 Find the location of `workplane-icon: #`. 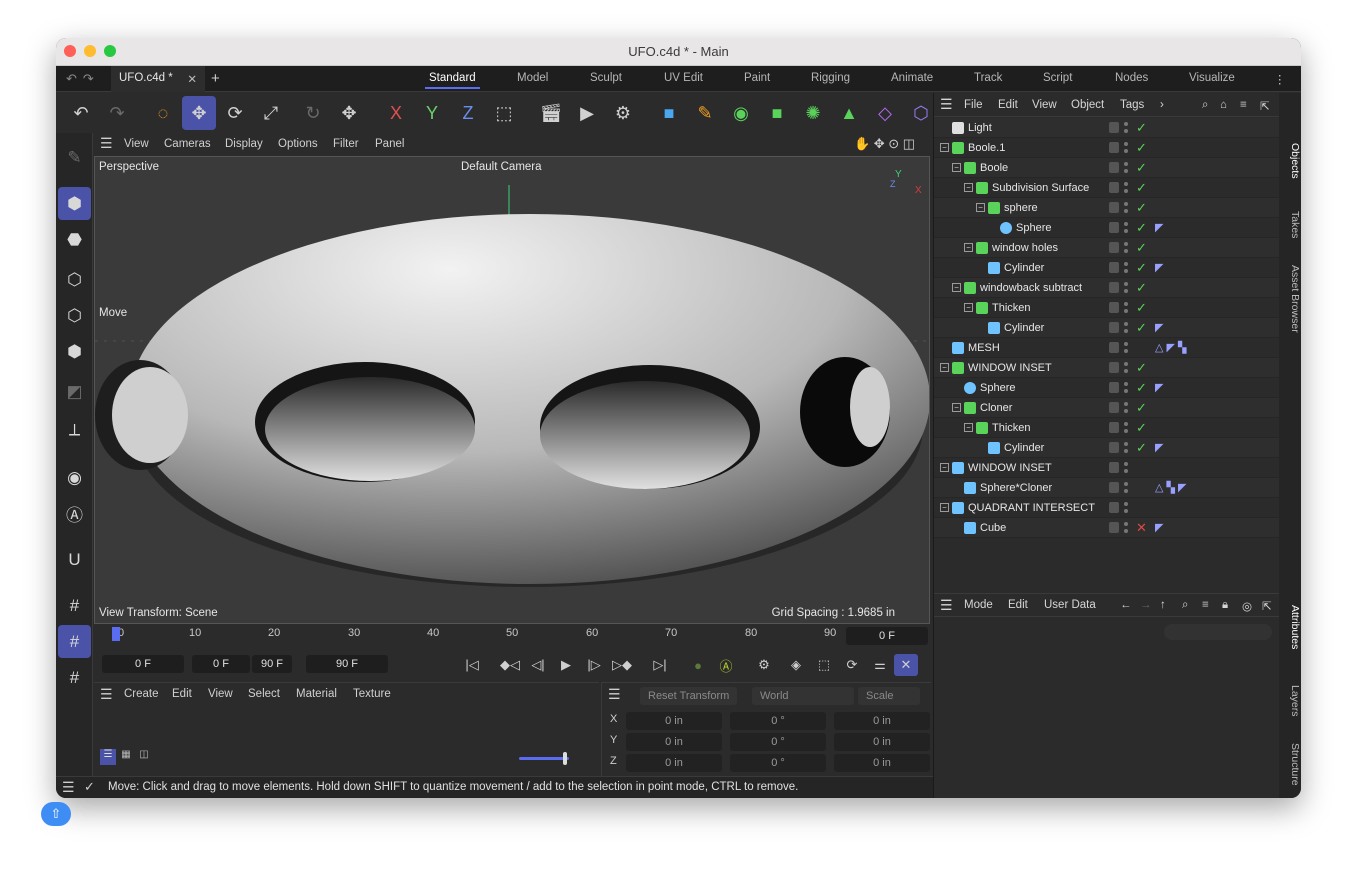

workplane-icon: # is located at coordinates (74, 605).